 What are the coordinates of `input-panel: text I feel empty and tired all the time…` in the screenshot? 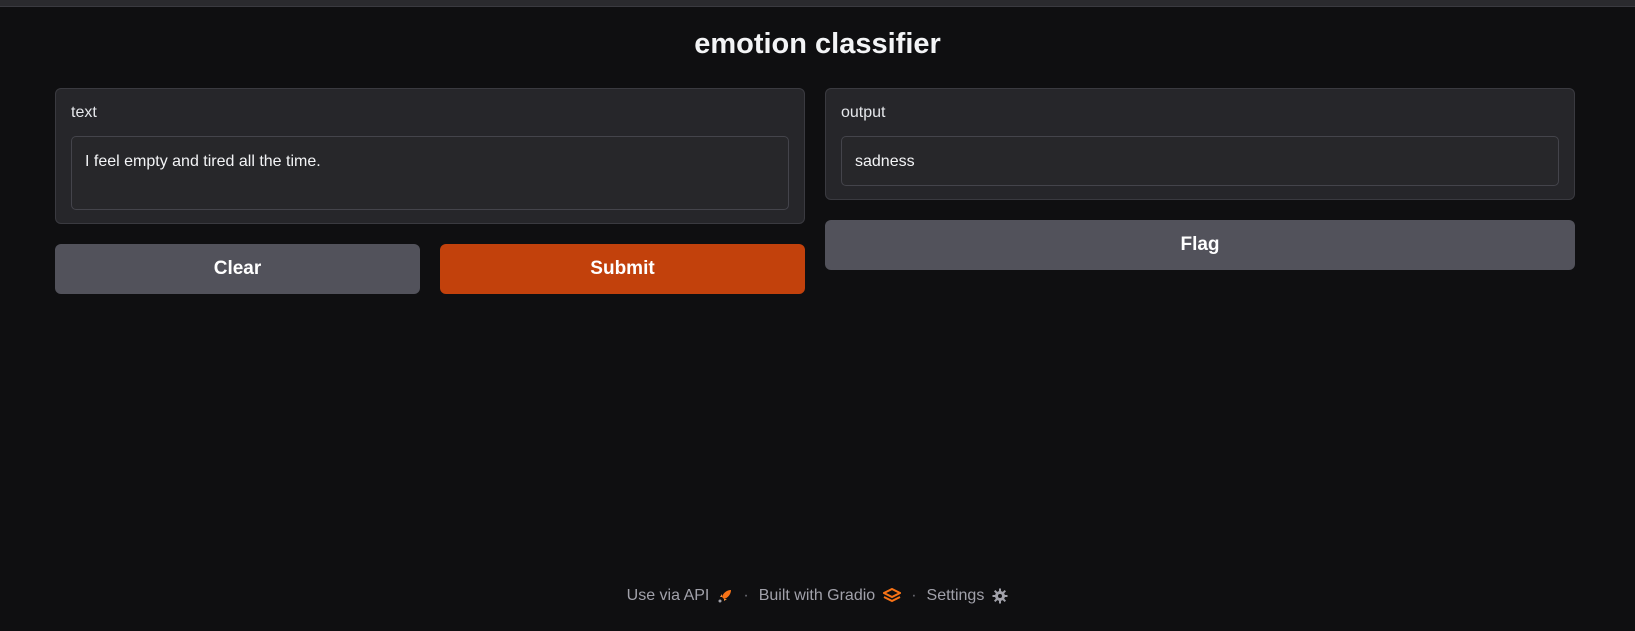 It's located at (430, 156).